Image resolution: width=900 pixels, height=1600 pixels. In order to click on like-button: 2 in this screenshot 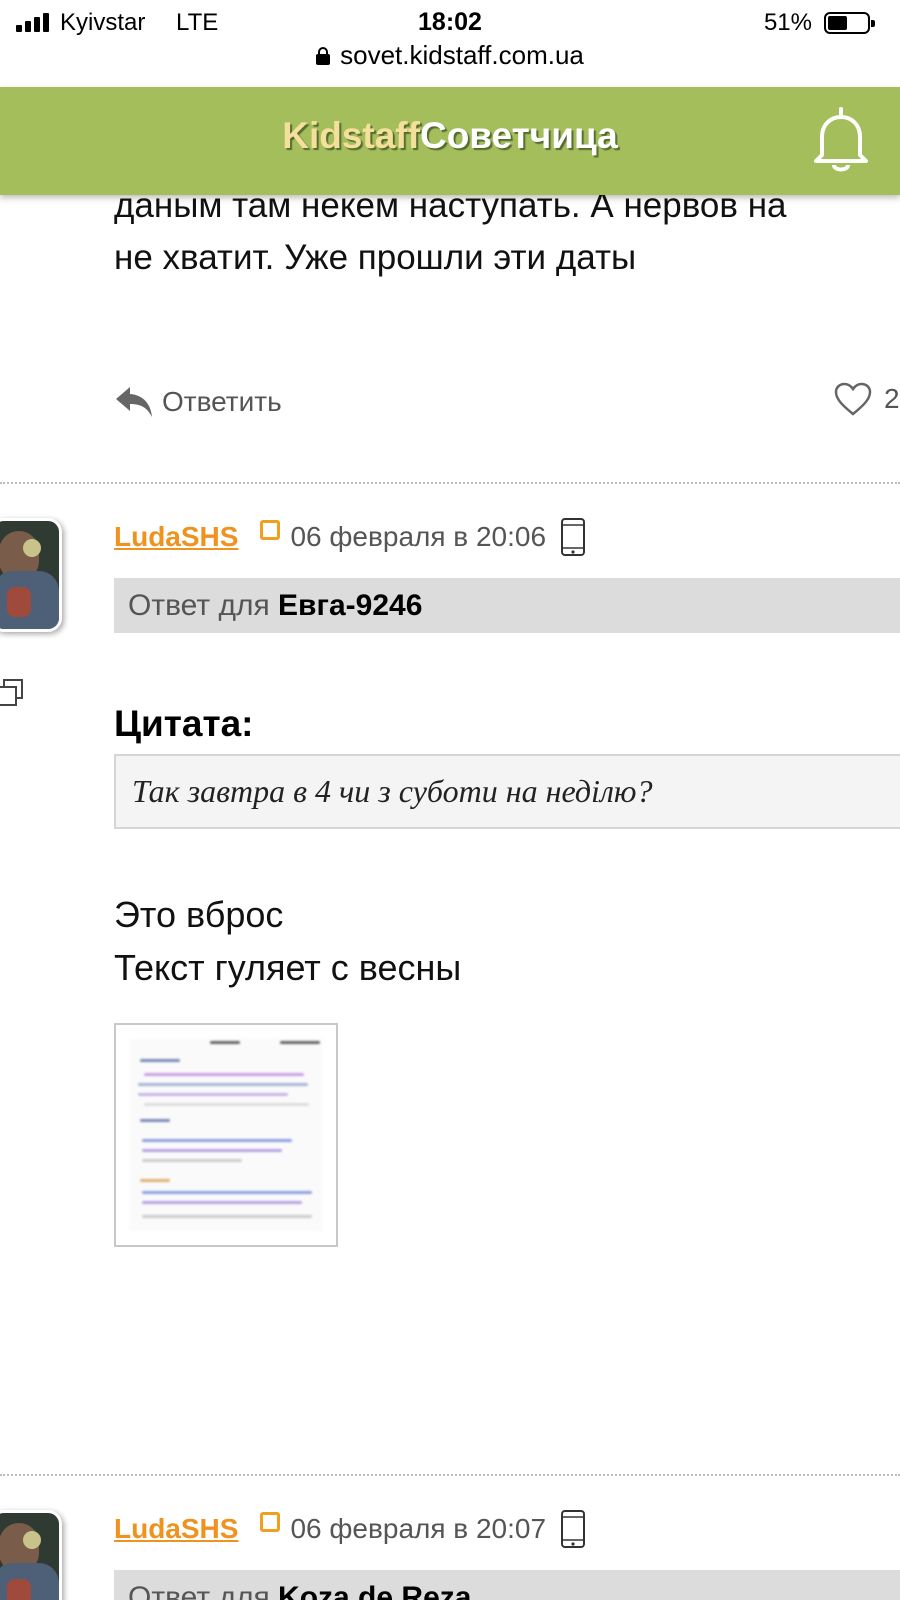, I will do `click(867, 399)`.